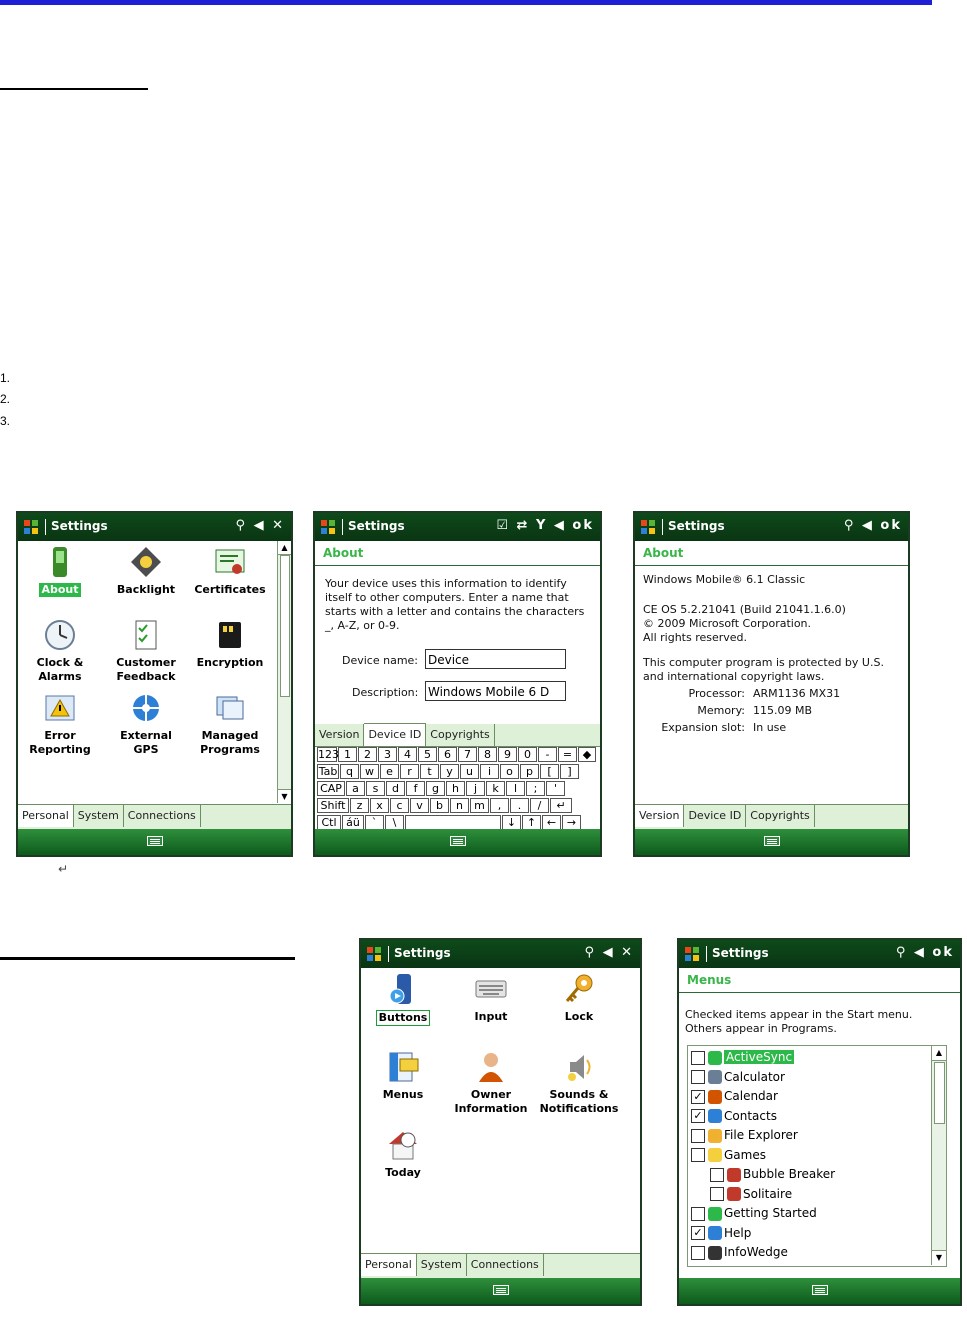  I want to click on keyboard-key: w, so click(369, 771).